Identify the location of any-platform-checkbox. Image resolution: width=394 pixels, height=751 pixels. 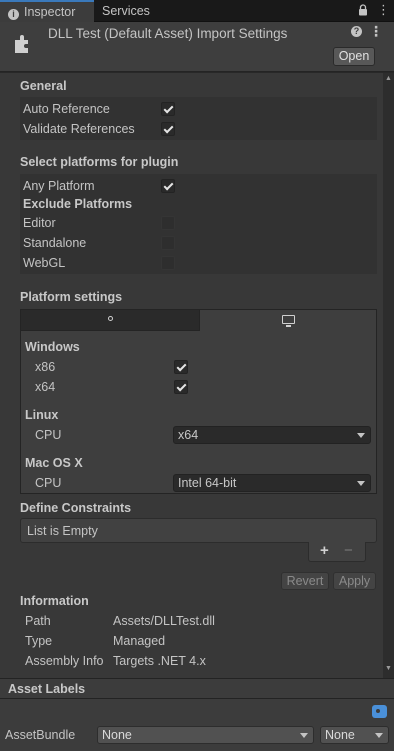
(168, 186).